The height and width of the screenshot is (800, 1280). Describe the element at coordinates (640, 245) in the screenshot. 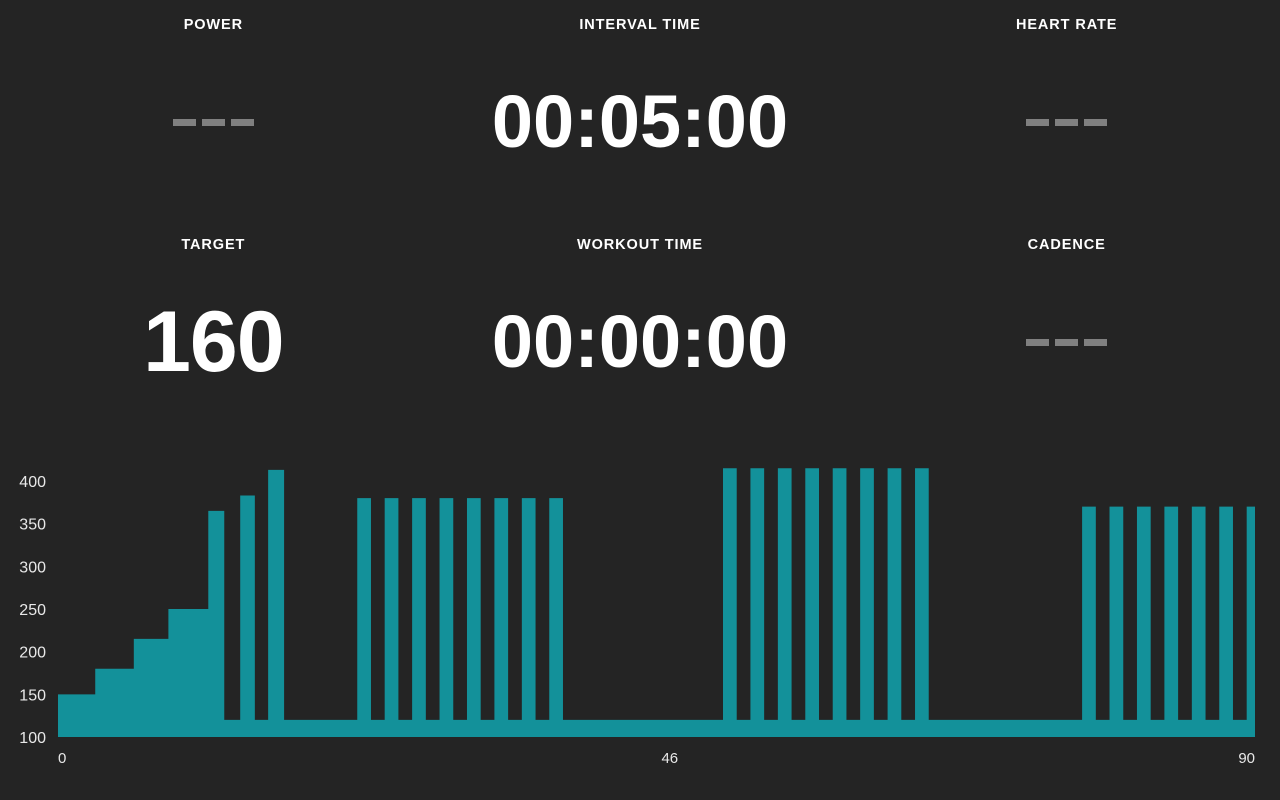

I see `metric-workout-time-label: WORKOUT TIME` at that location.